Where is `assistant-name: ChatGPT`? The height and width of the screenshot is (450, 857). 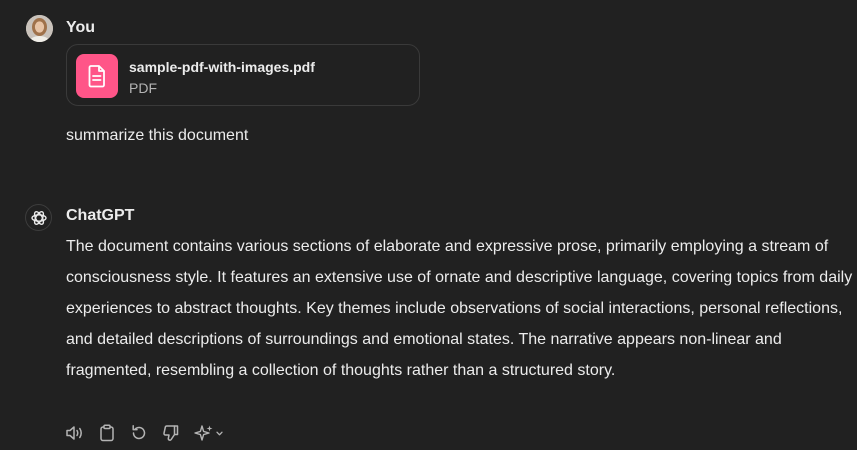 assistant-name: ChatGPT is located at coordinates (100, 215).